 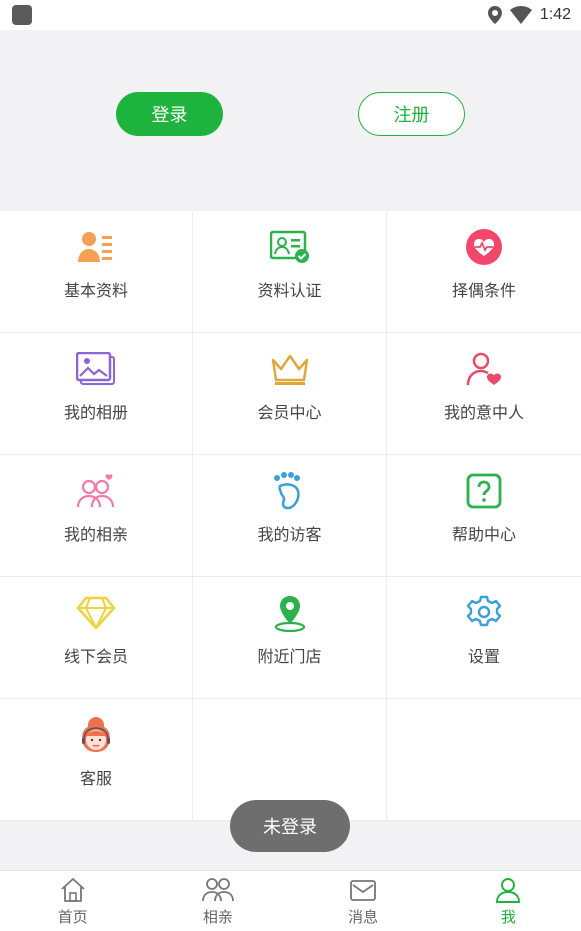 I want to click on mail-icon, so click(x=363, y=890).